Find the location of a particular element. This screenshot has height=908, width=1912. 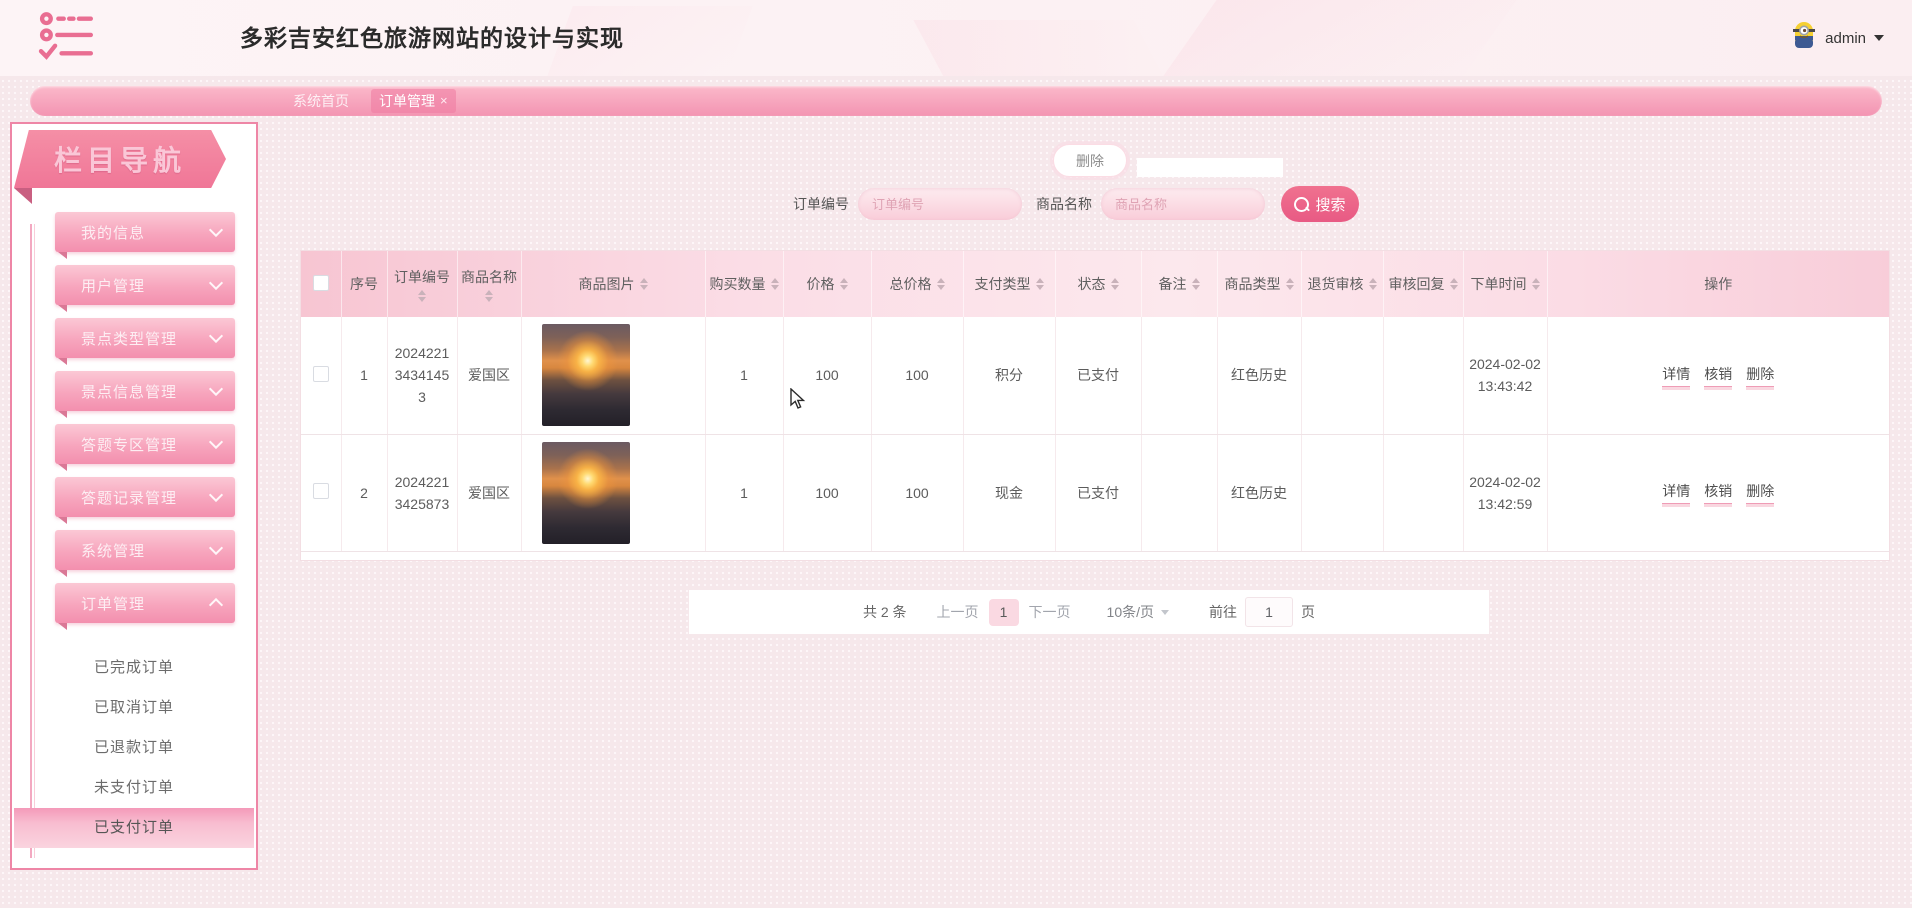

sidebar-item-5: 答题记录管理 is located at coordinates (145, 500).